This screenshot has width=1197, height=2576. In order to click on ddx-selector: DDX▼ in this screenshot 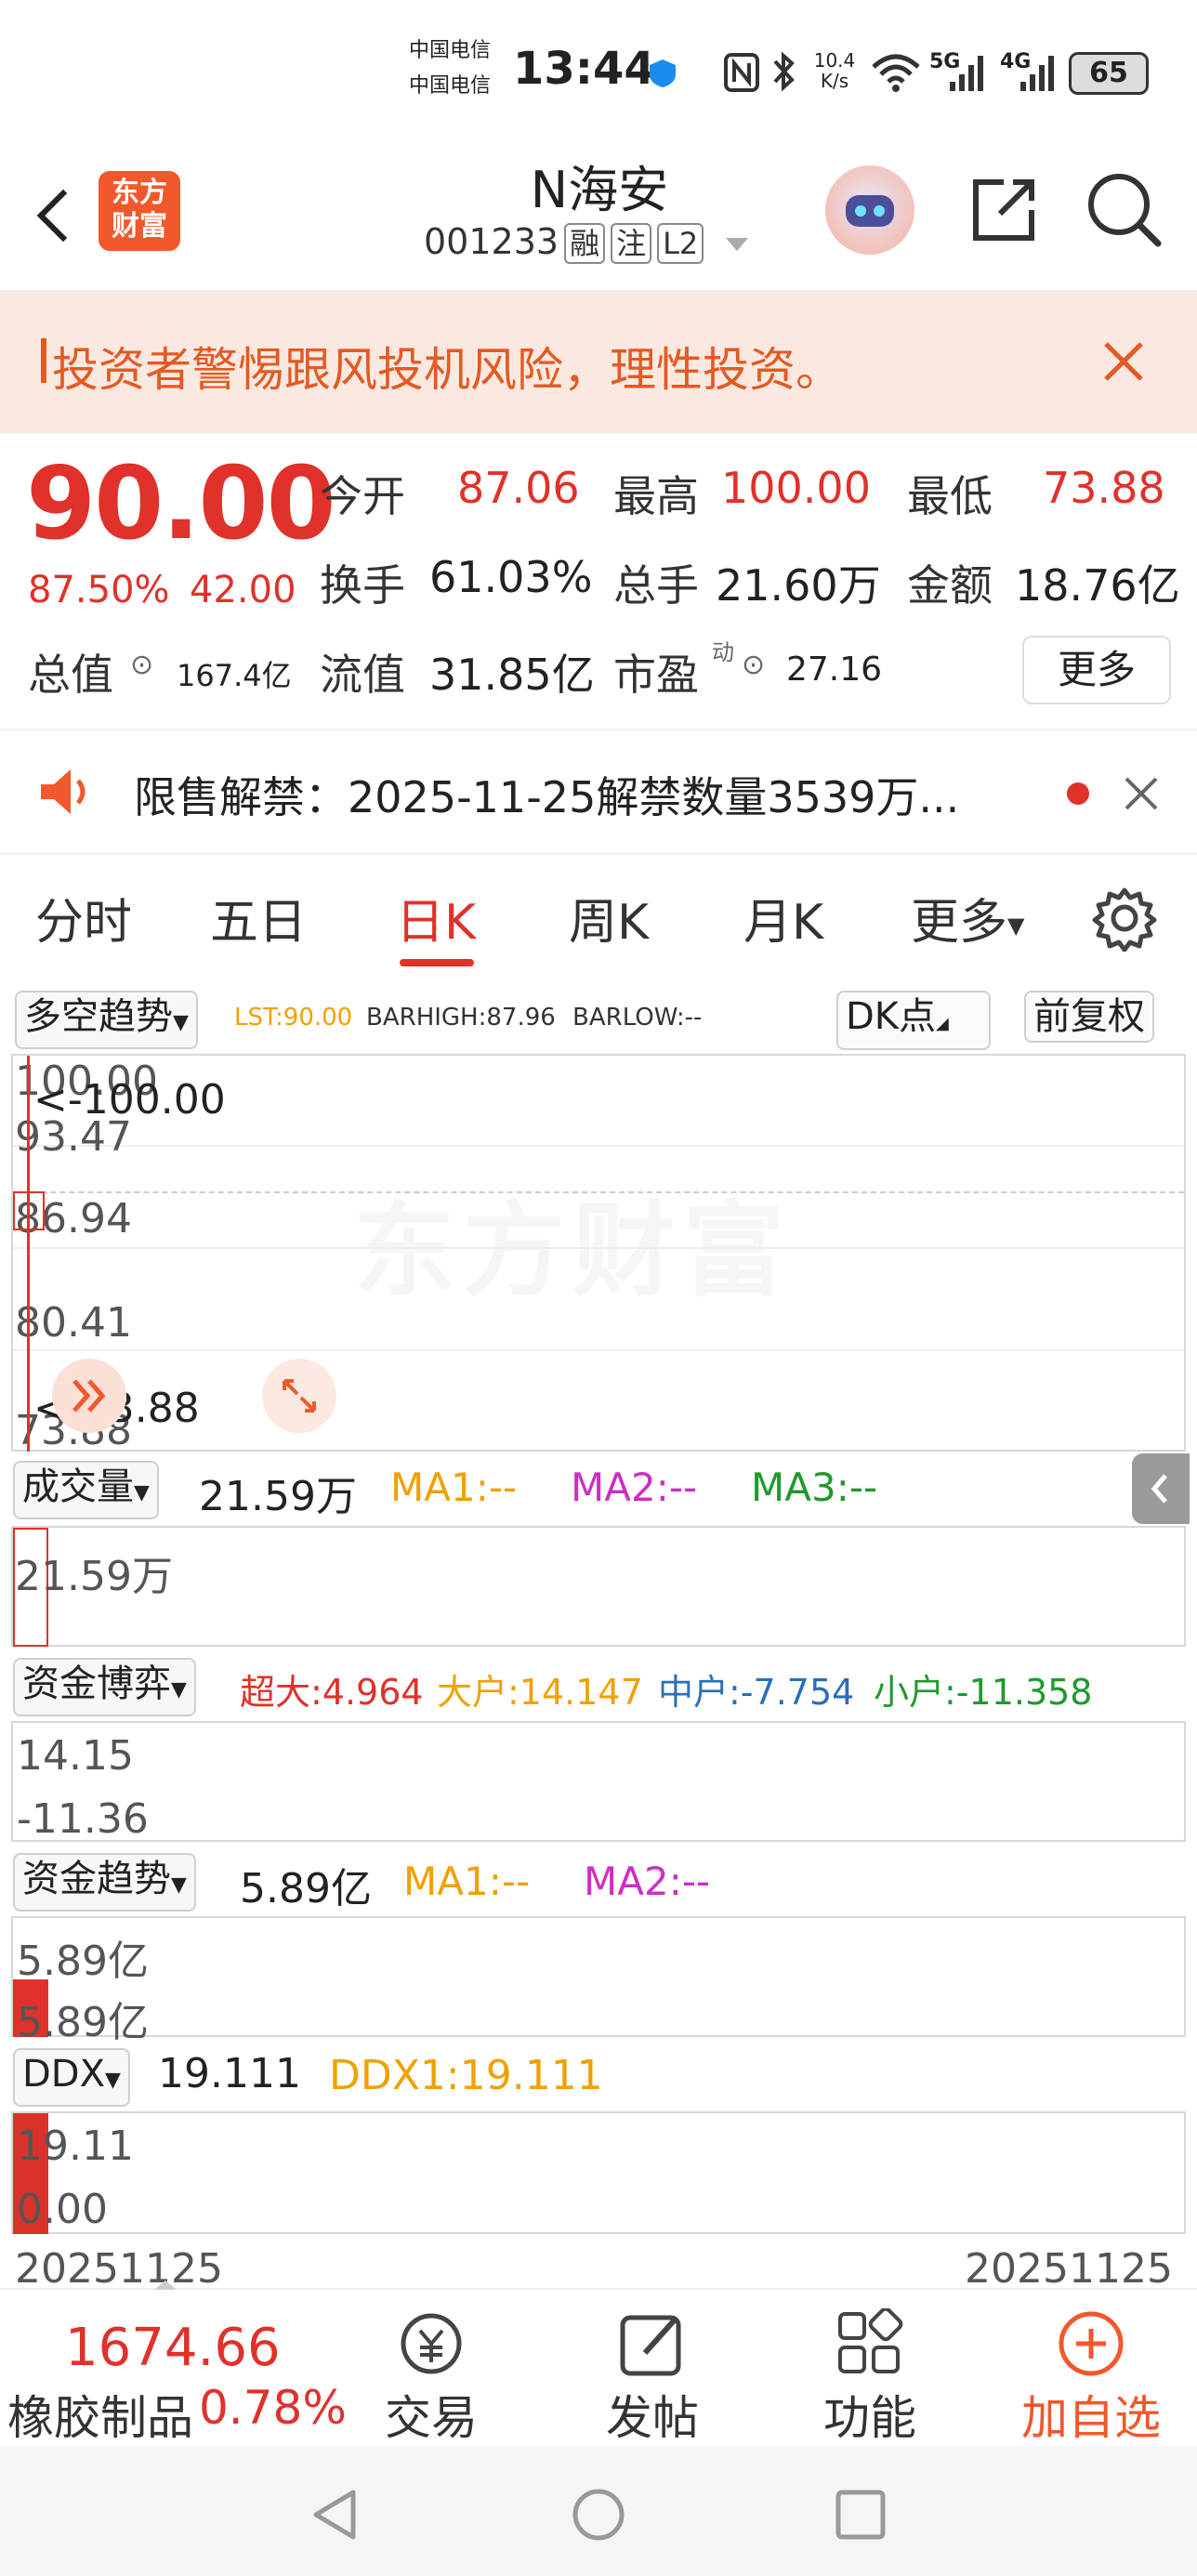, I will do `click(71, 2077)`.